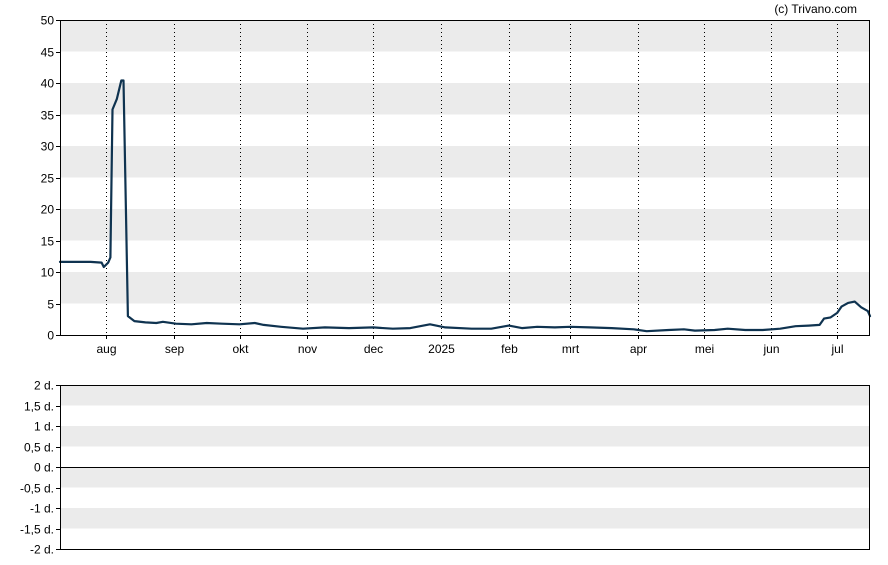 The height and width of the screenshot is (565, 888). Describe the element at coordinates (48, 84) in the screenshot. I see `y-tick-label: 40` at that location.